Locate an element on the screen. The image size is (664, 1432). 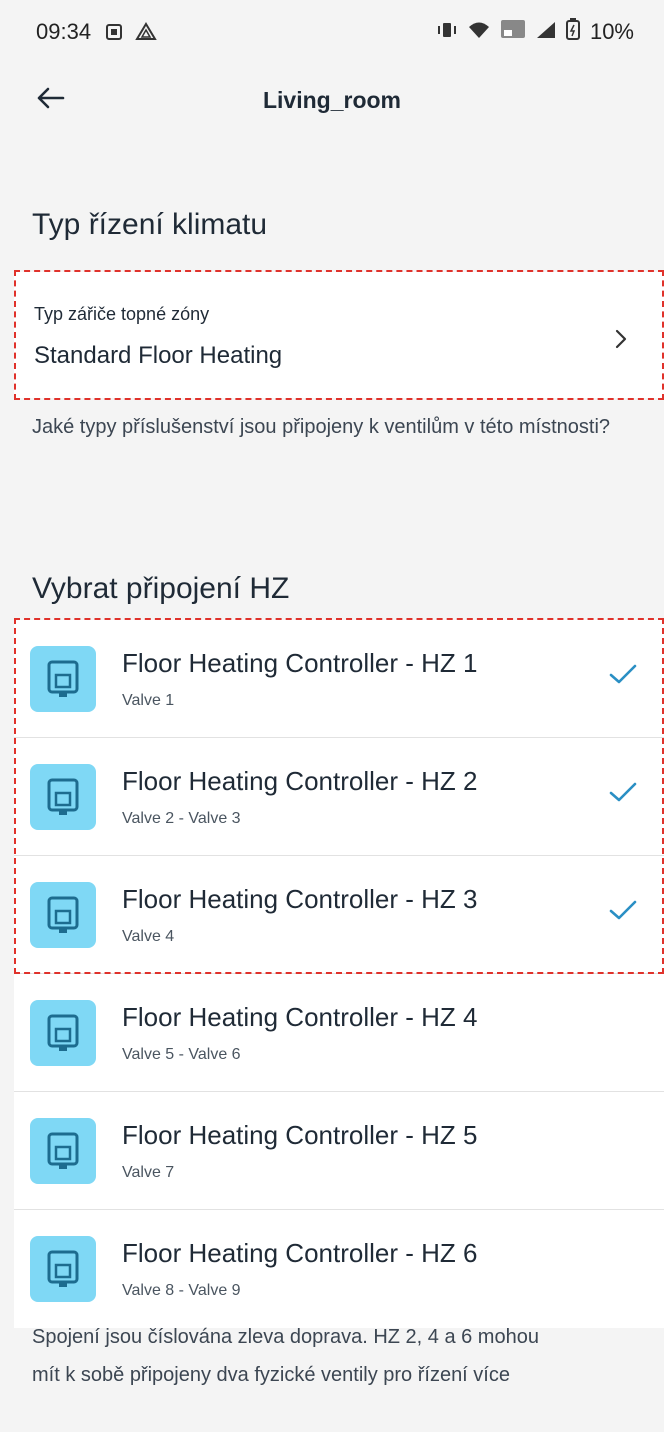
notification-icon is located at coordinates (114, 32).